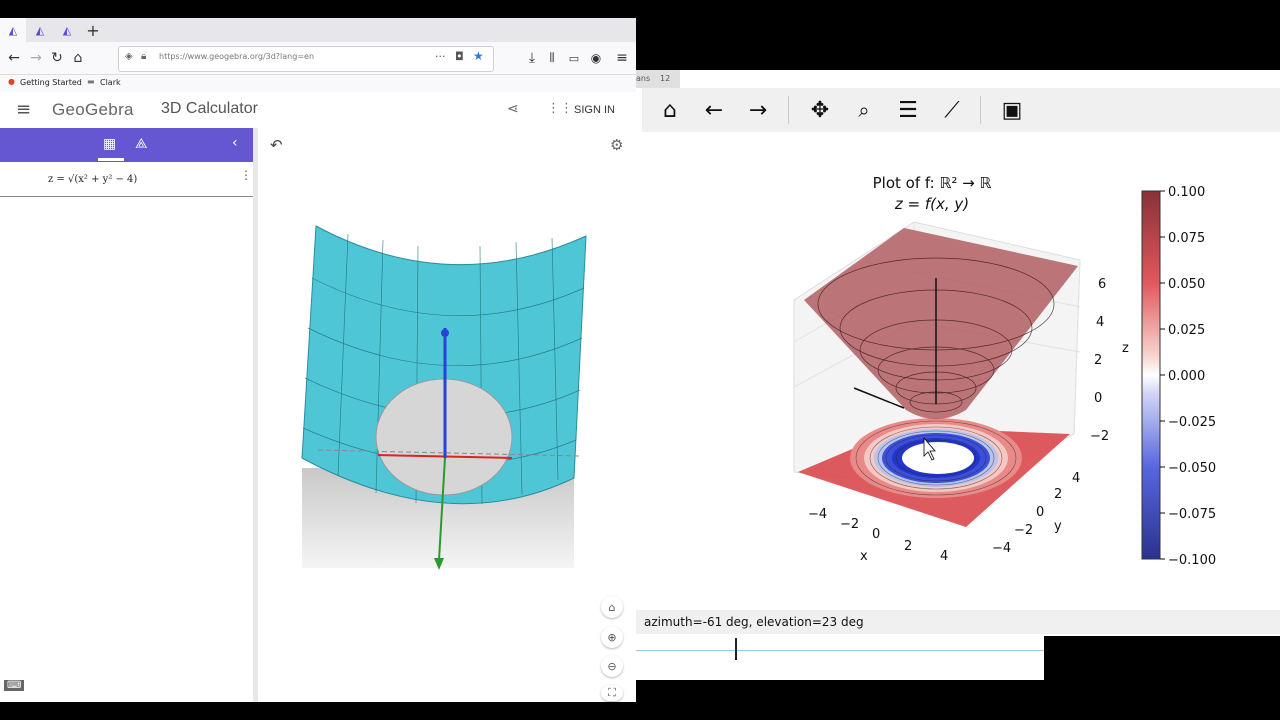 This screenshot has height=720, width=1280. I want to click on bookmark-star-icon: ★, so click(478, 56).